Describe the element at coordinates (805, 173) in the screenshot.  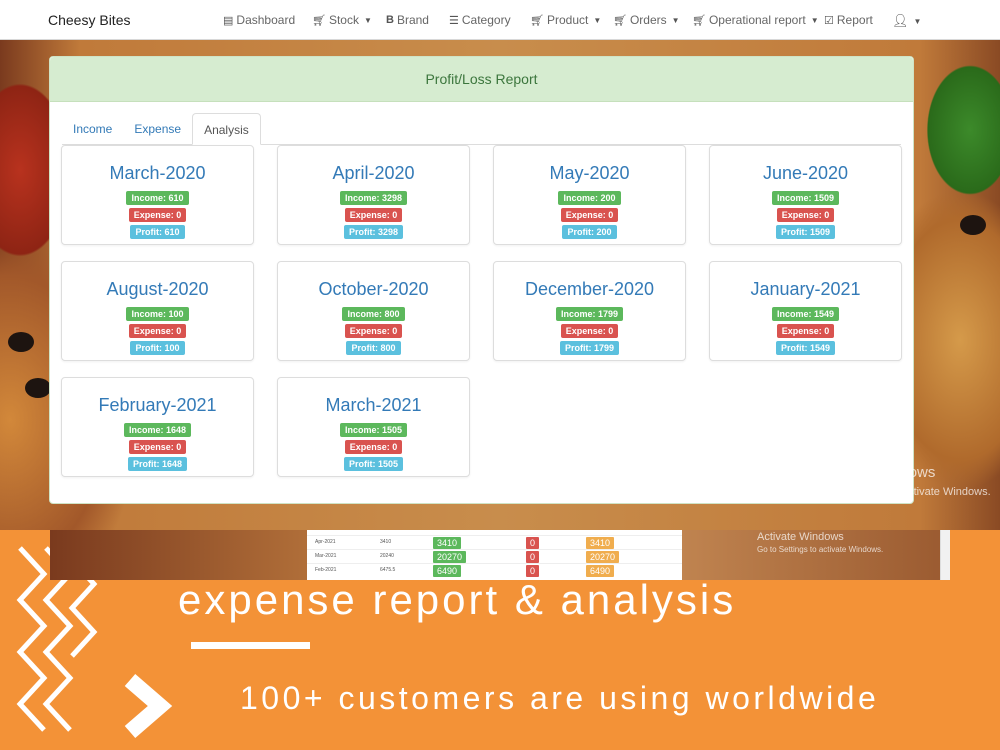
I see `month-title: June-2020` at that location.